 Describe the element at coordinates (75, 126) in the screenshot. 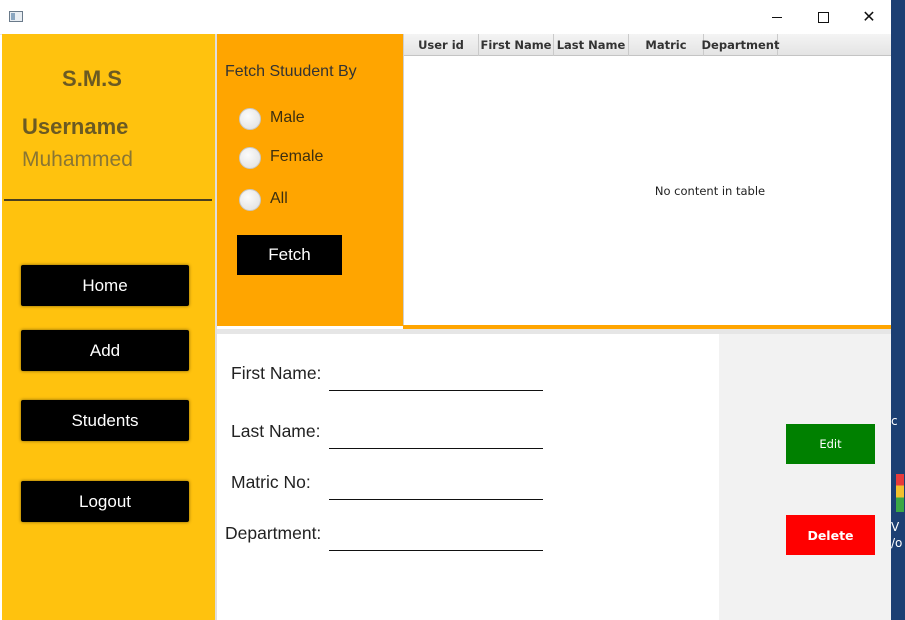

I see `username-label: Username` at that location.